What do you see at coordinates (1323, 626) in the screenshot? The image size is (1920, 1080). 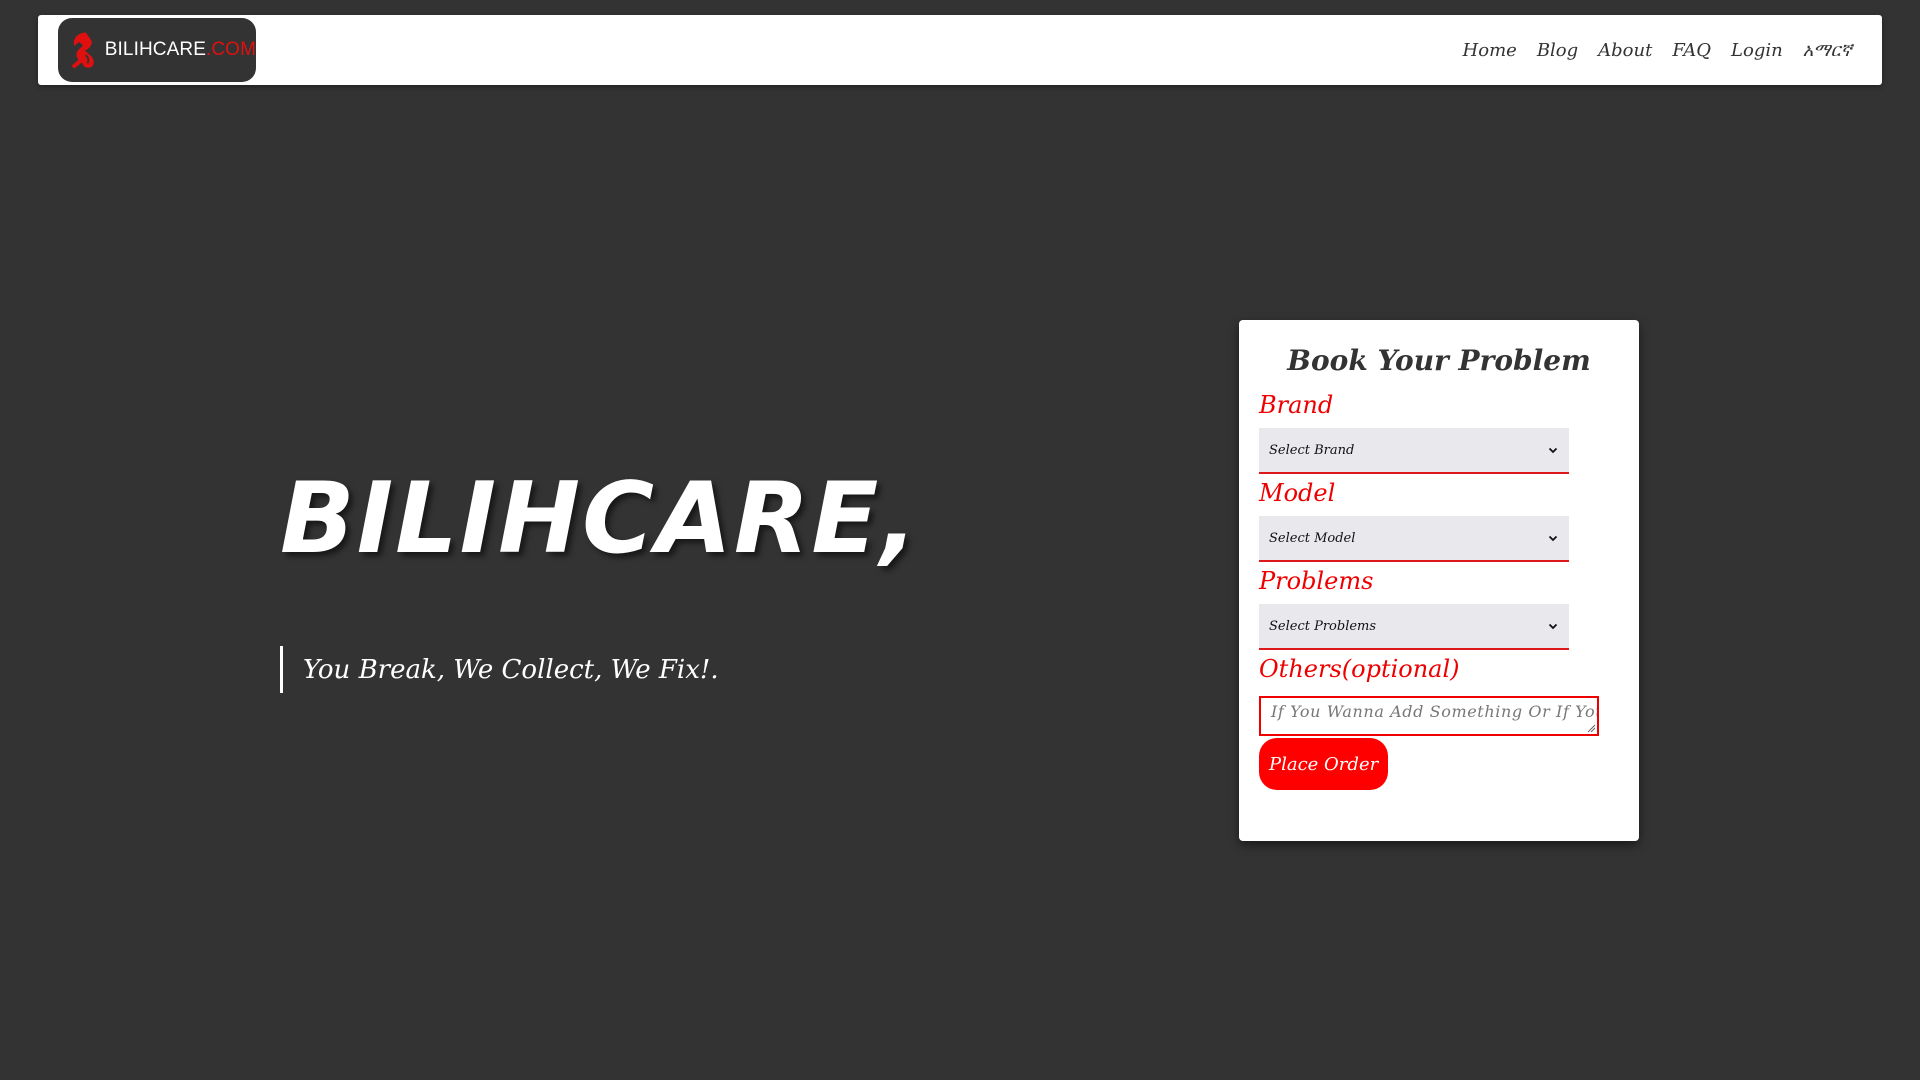 I see `problems-select-value: Select Problems` at bounding box center [1323, 626].